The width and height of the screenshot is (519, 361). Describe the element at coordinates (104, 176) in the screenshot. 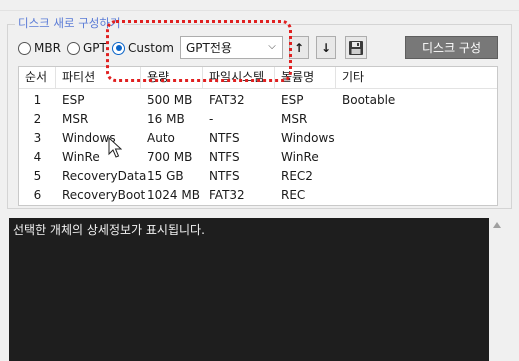

I see `cell-partition: RecoveryData` at that location.